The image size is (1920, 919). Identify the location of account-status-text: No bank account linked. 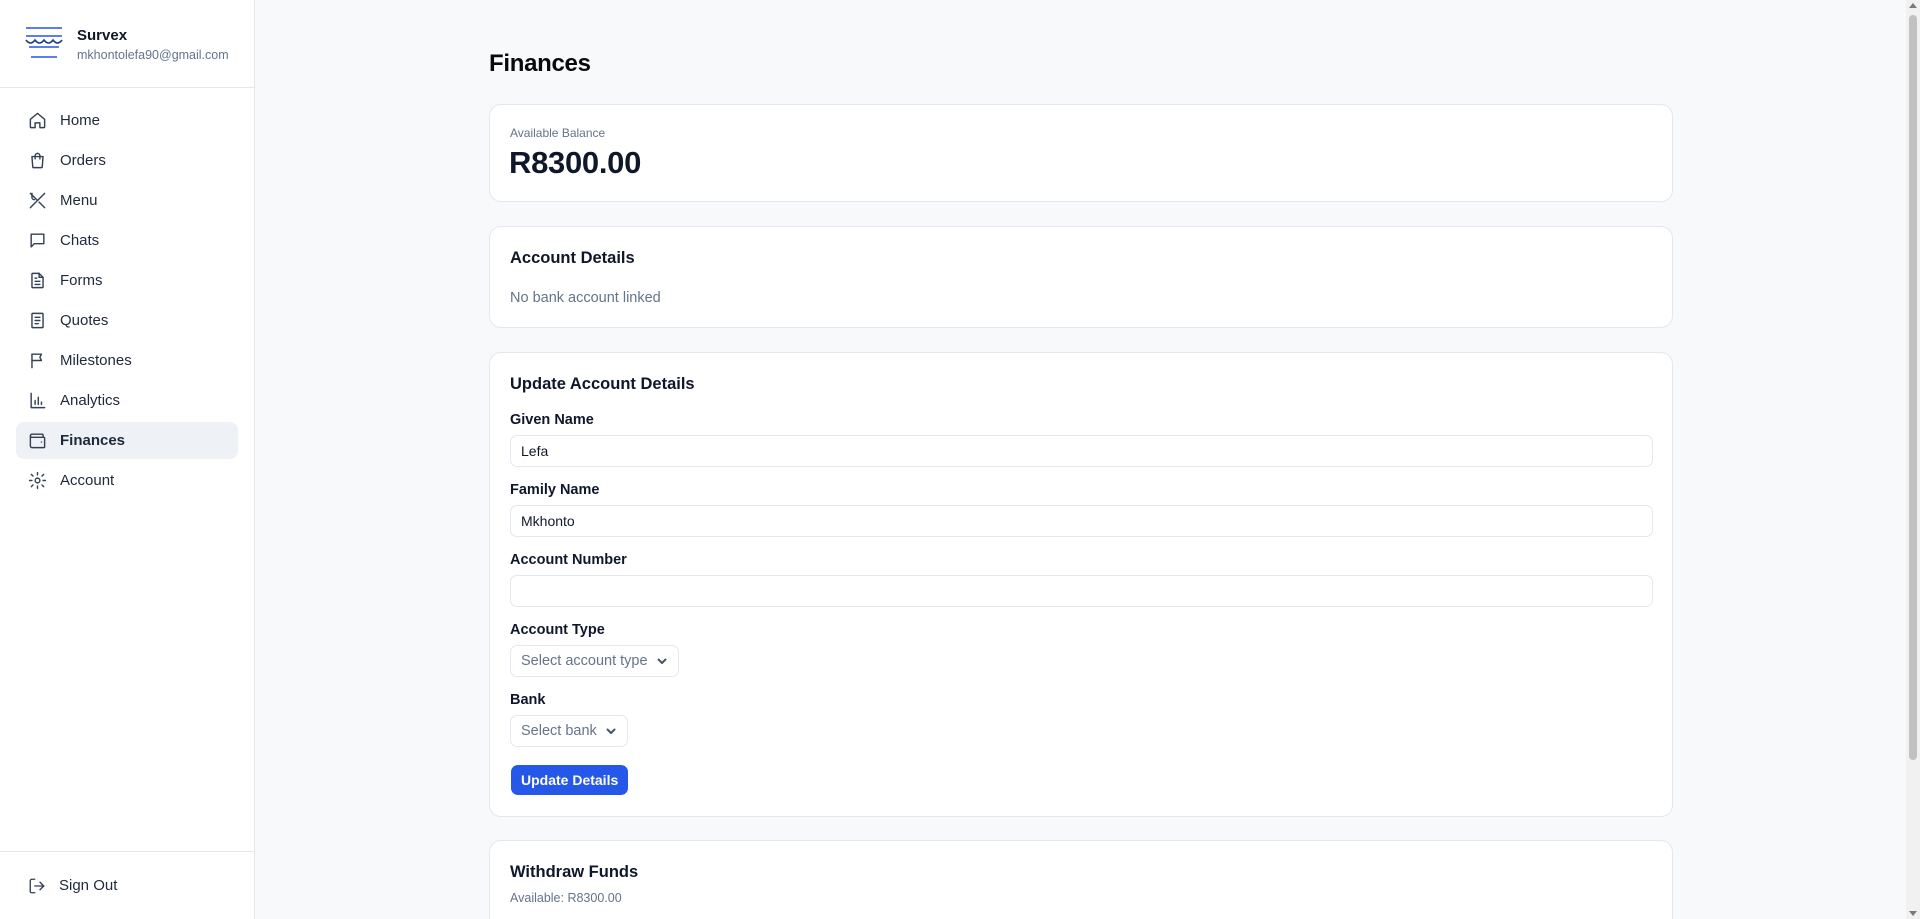
(585, 298).